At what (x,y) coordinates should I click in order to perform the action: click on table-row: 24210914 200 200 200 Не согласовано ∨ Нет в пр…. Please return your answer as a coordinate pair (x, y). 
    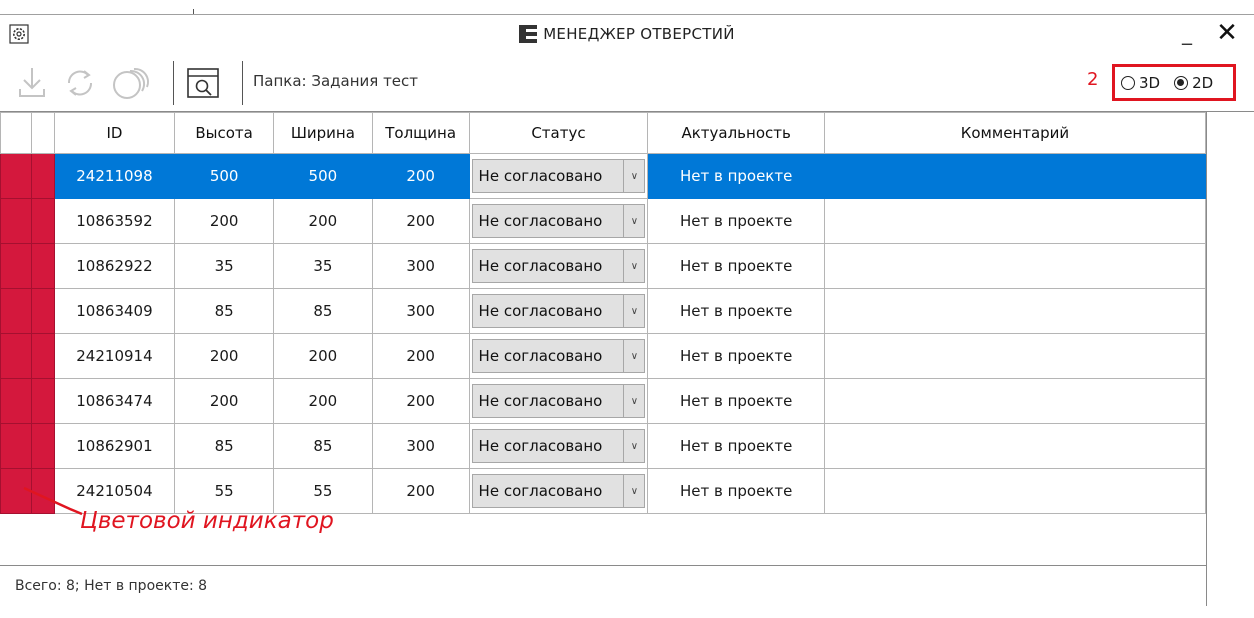
    Looking at the image, I should click on (603, 356).